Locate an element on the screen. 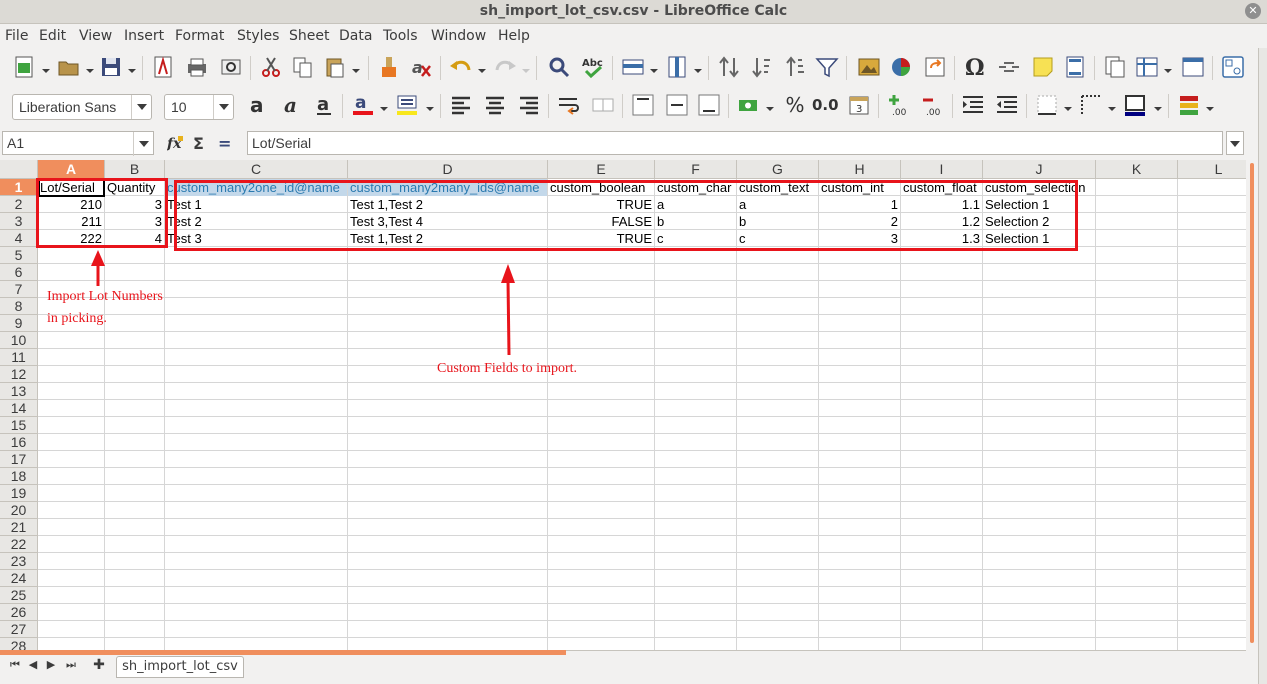  function-wizard-icon: fx is located at coordinates (175, 143).